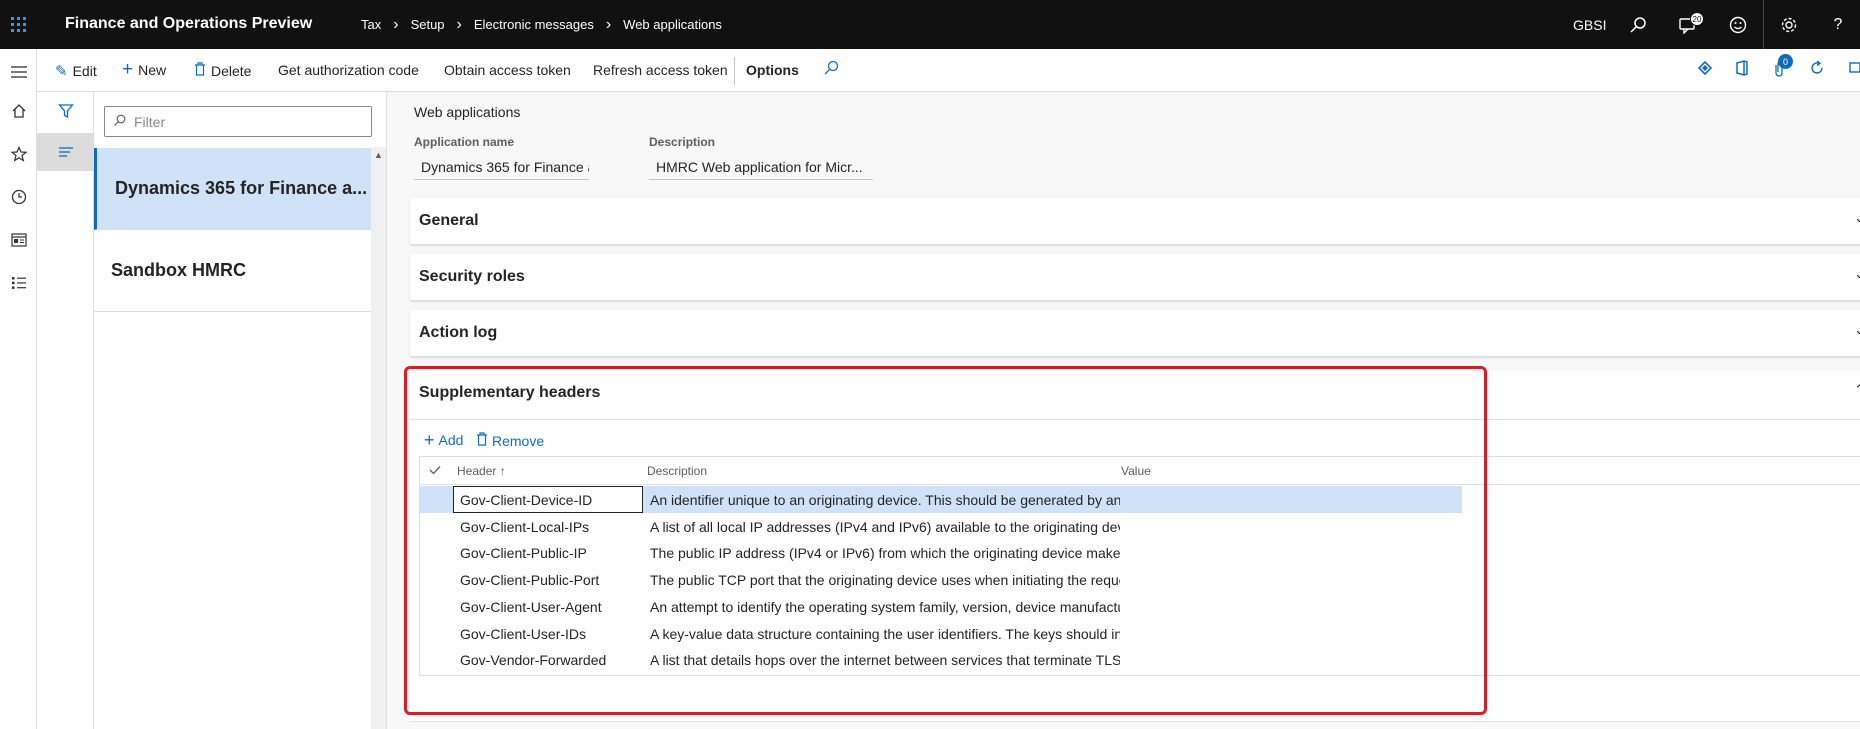  What do you see at coordinates (550, 580) in the screenshot?
I see `header-cell: Gov-Client-Public-Port` at bounding box center [550, 580].